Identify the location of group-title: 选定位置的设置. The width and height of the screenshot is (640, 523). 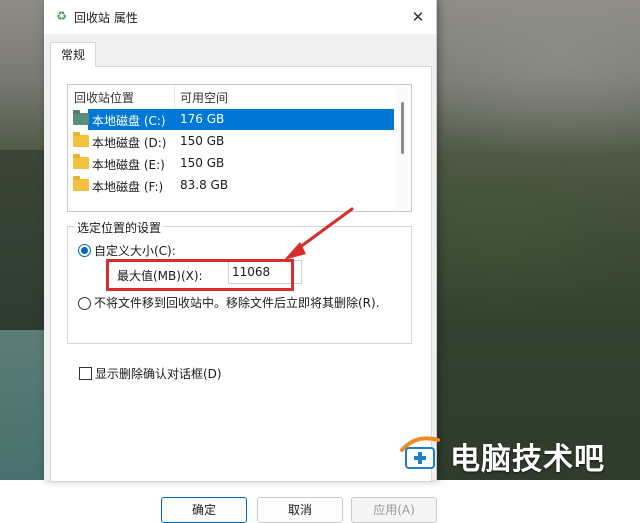
(119, 227).